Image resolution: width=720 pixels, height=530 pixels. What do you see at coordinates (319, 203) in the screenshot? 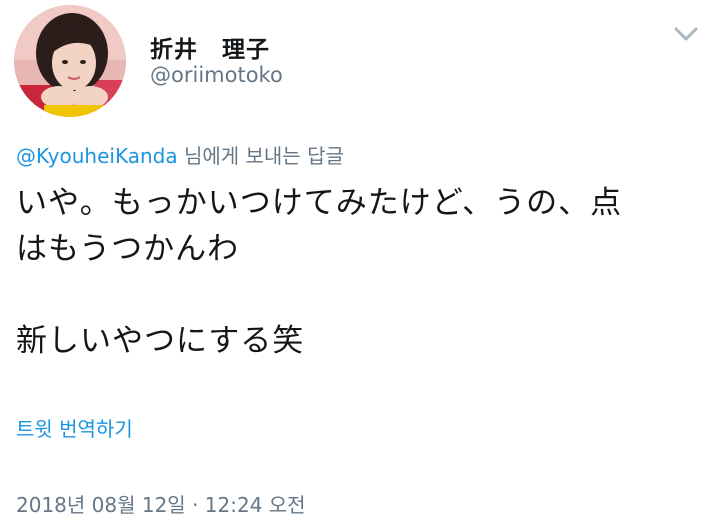
I see `tweet-line: いや。もっかいつけてみたけど、うの、点` at bounding box center [319, 203].